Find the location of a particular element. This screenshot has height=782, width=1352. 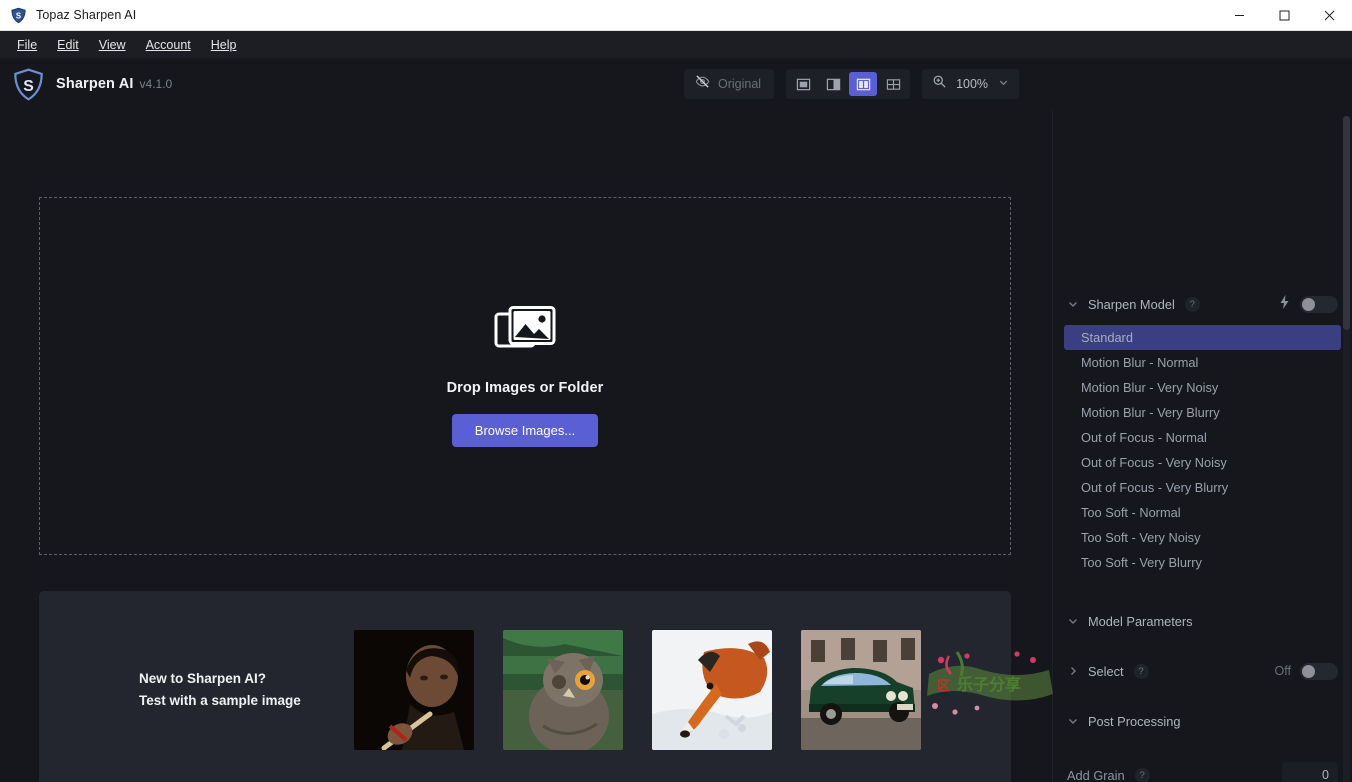

add-grain-label: Add Grain is located at coordinates (1096, 774).